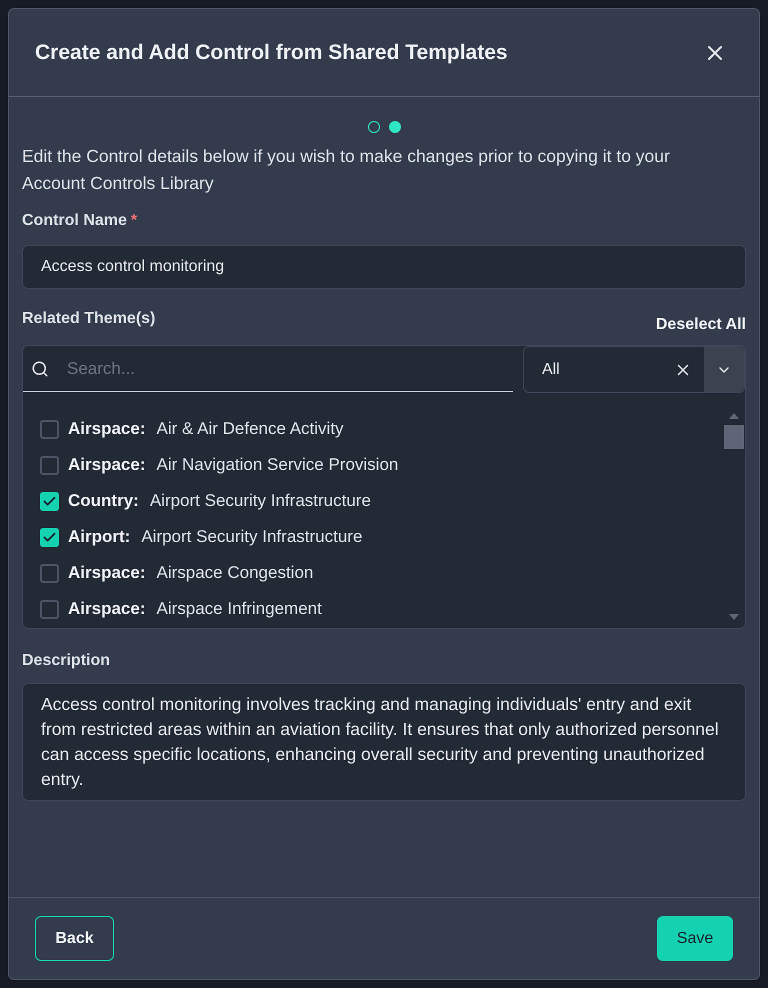  I want to click on scroll-up-icon, so click(734, 416).